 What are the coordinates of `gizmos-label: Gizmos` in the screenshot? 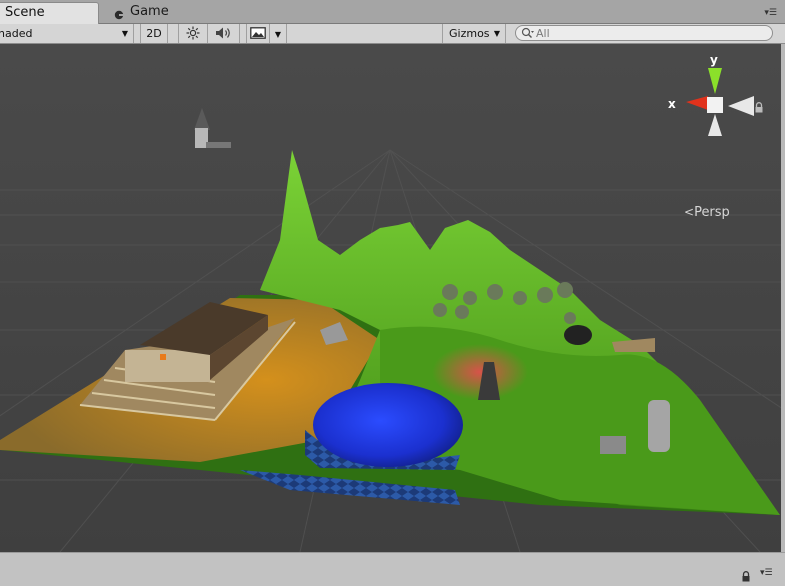 It's located at (469, 33).